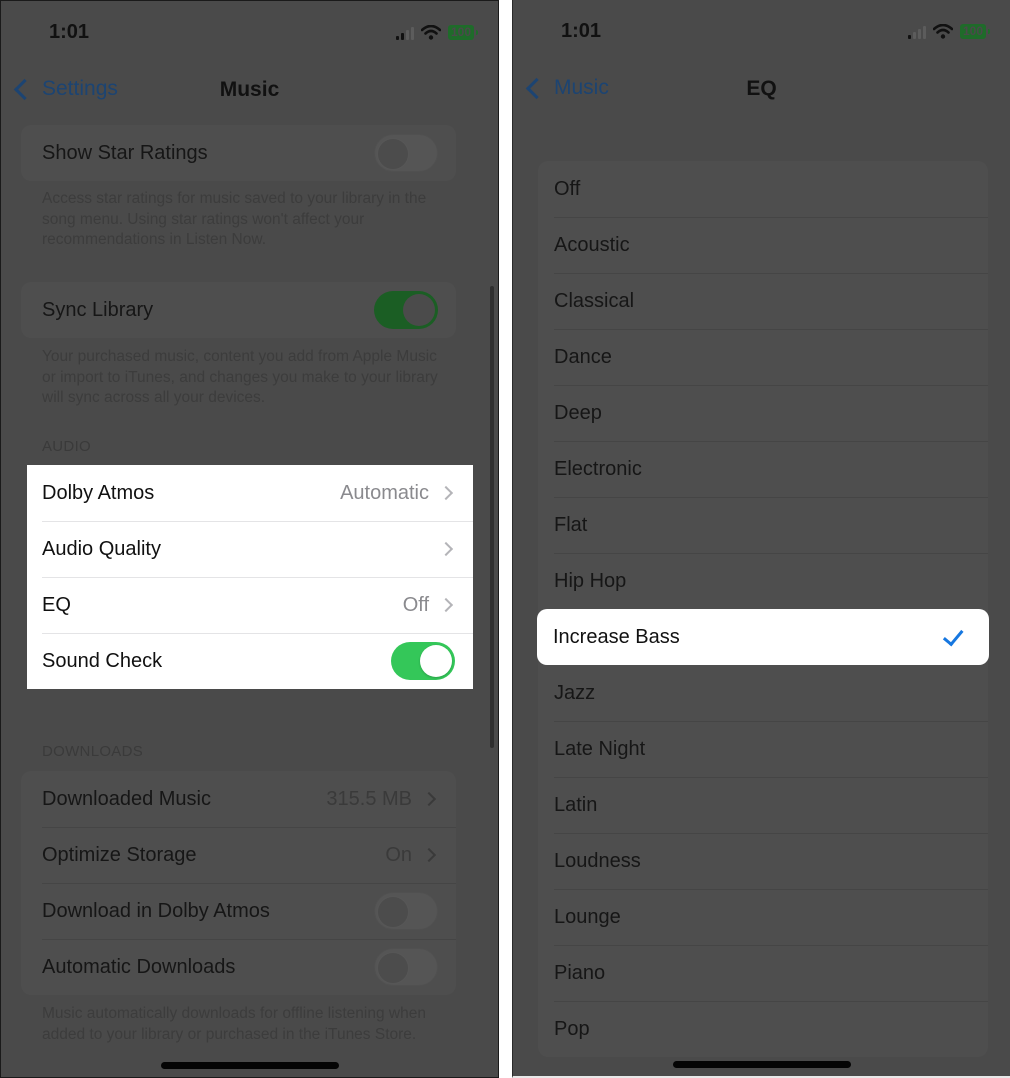 This screenshot has width=1010, height=1078. I want to click on row-label: Audio Quality, so click(101, 548).